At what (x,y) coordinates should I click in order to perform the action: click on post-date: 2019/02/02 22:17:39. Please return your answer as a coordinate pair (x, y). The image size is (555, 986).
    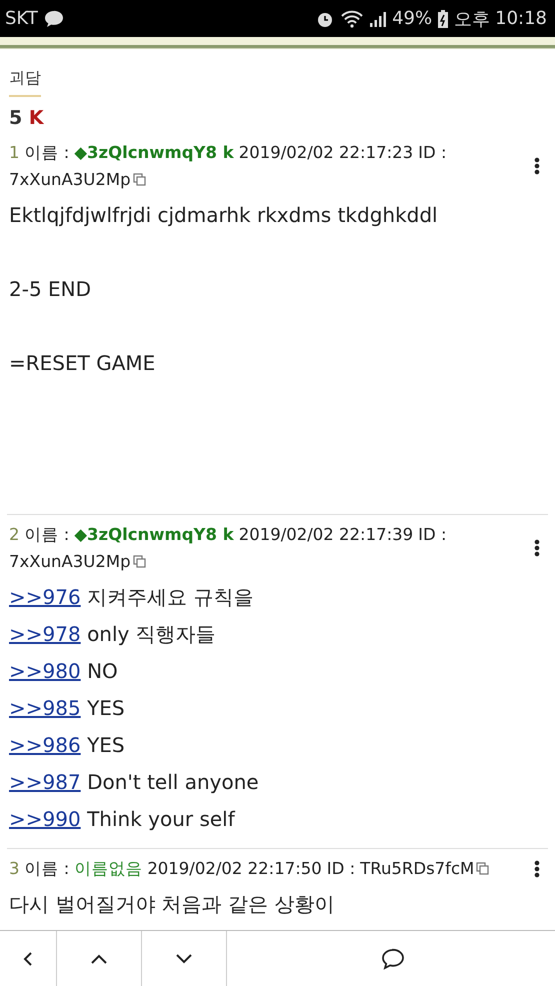
    Looking at the image, I should click on (326, 535).